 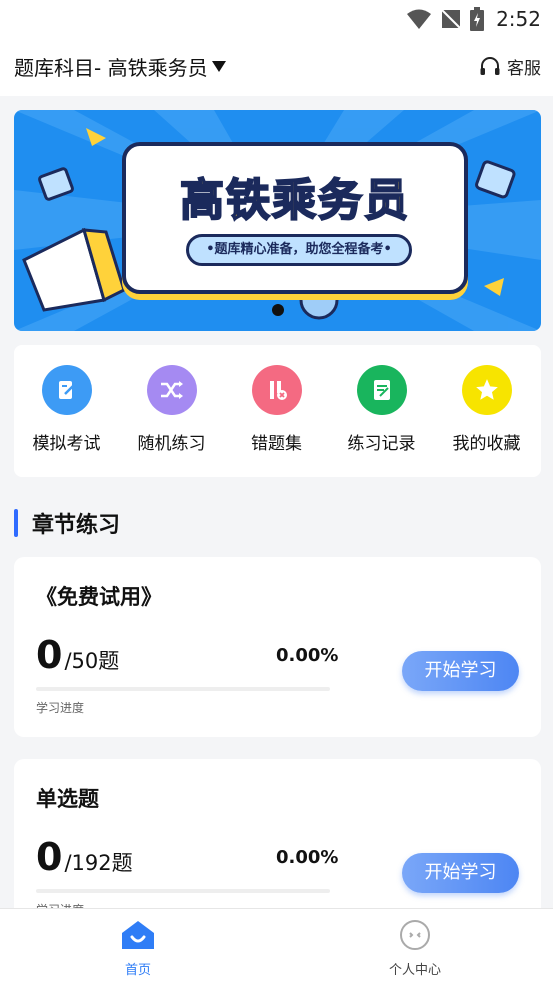 I want to click on top-bar: 题库科目- 高铁乘务员 客服, so click(x=276, y=67).